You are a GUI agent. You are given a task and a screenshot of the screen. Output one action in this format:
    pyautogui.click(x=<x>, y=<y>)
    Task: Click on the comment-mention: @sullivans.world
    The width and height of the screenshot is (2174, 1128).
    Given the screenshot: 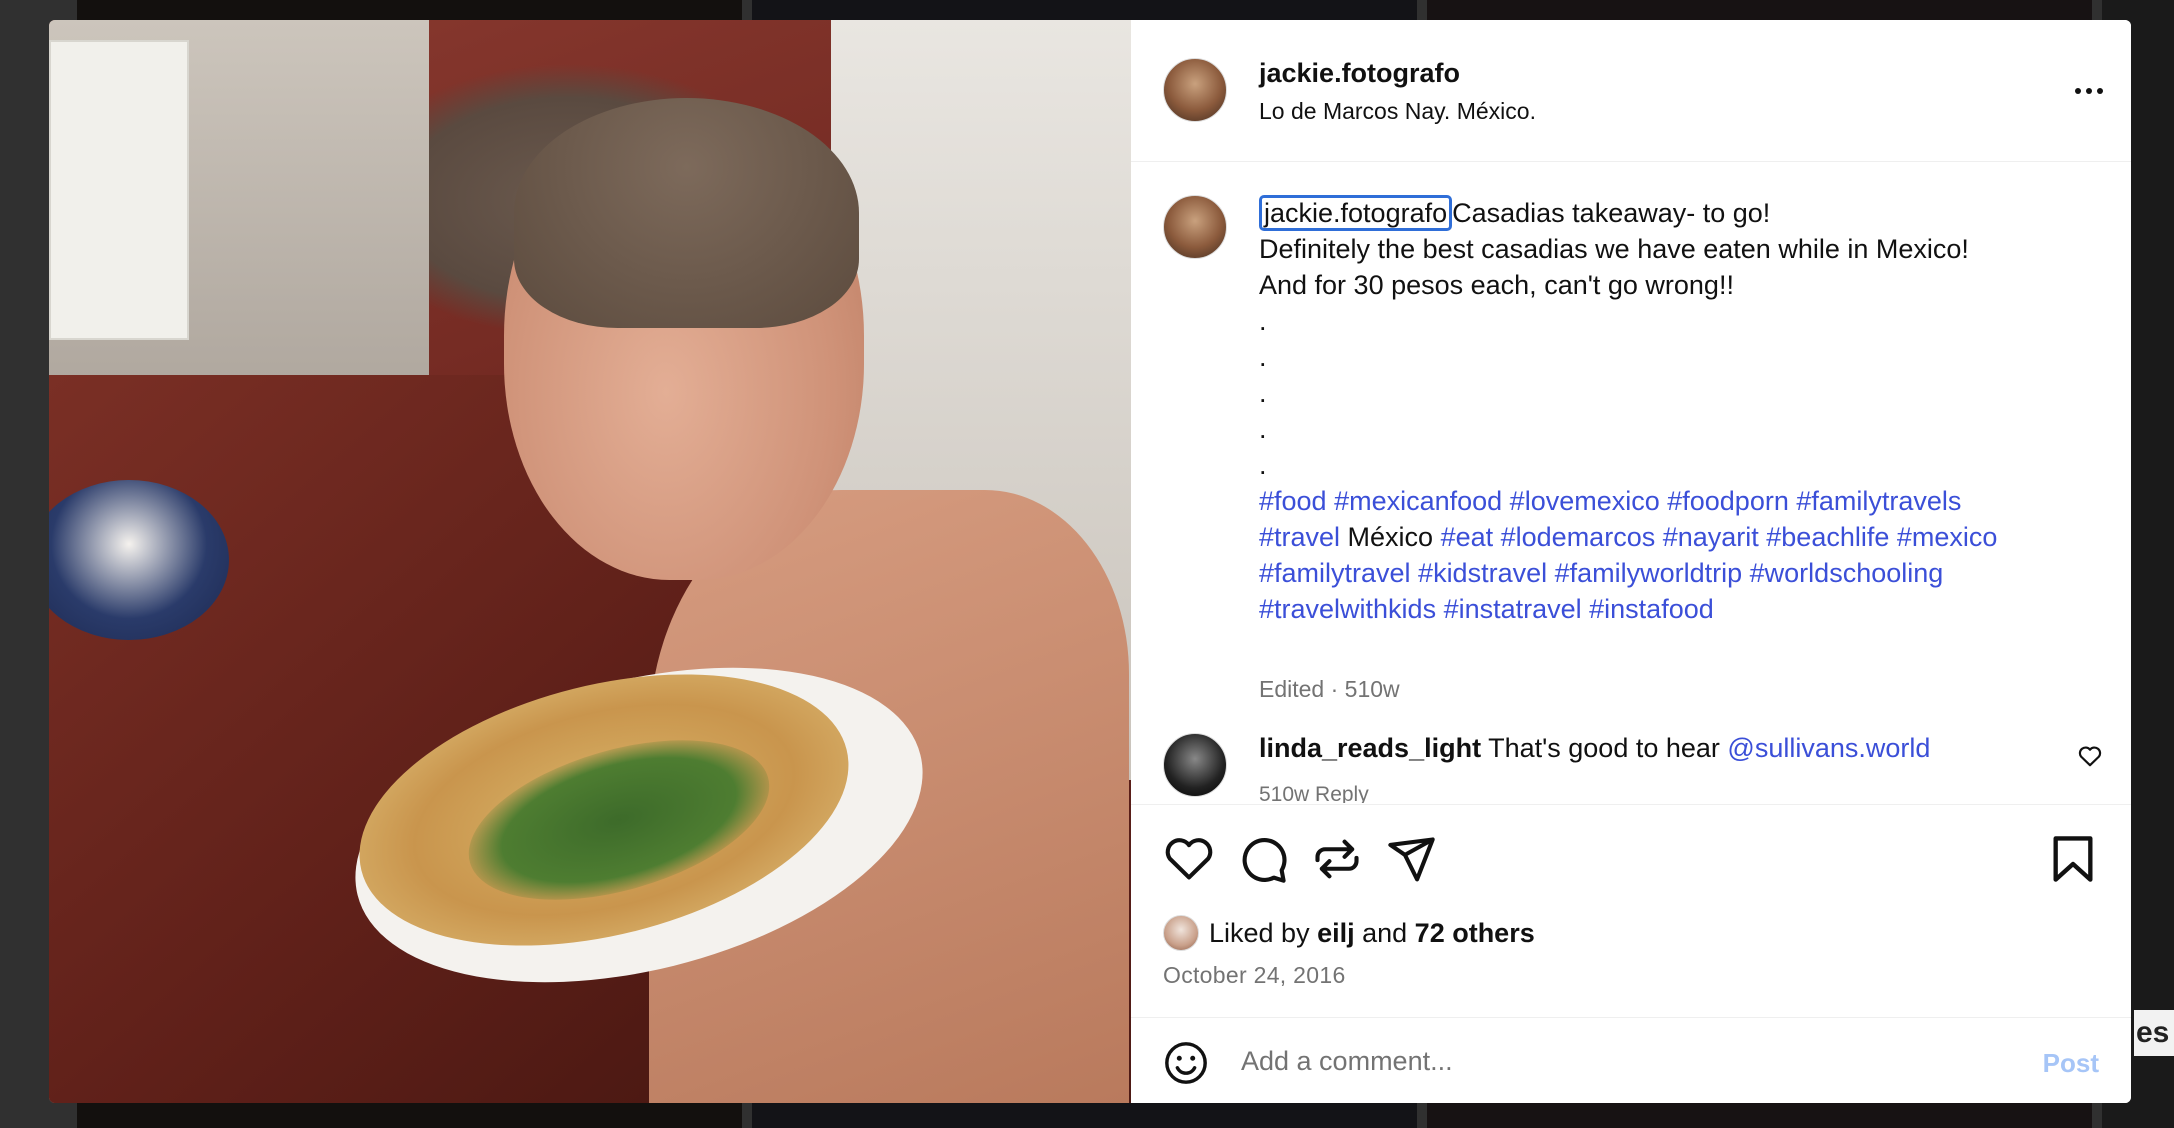 What is the action you would take?
    pyautogui.click(x=1828, y=748)
    